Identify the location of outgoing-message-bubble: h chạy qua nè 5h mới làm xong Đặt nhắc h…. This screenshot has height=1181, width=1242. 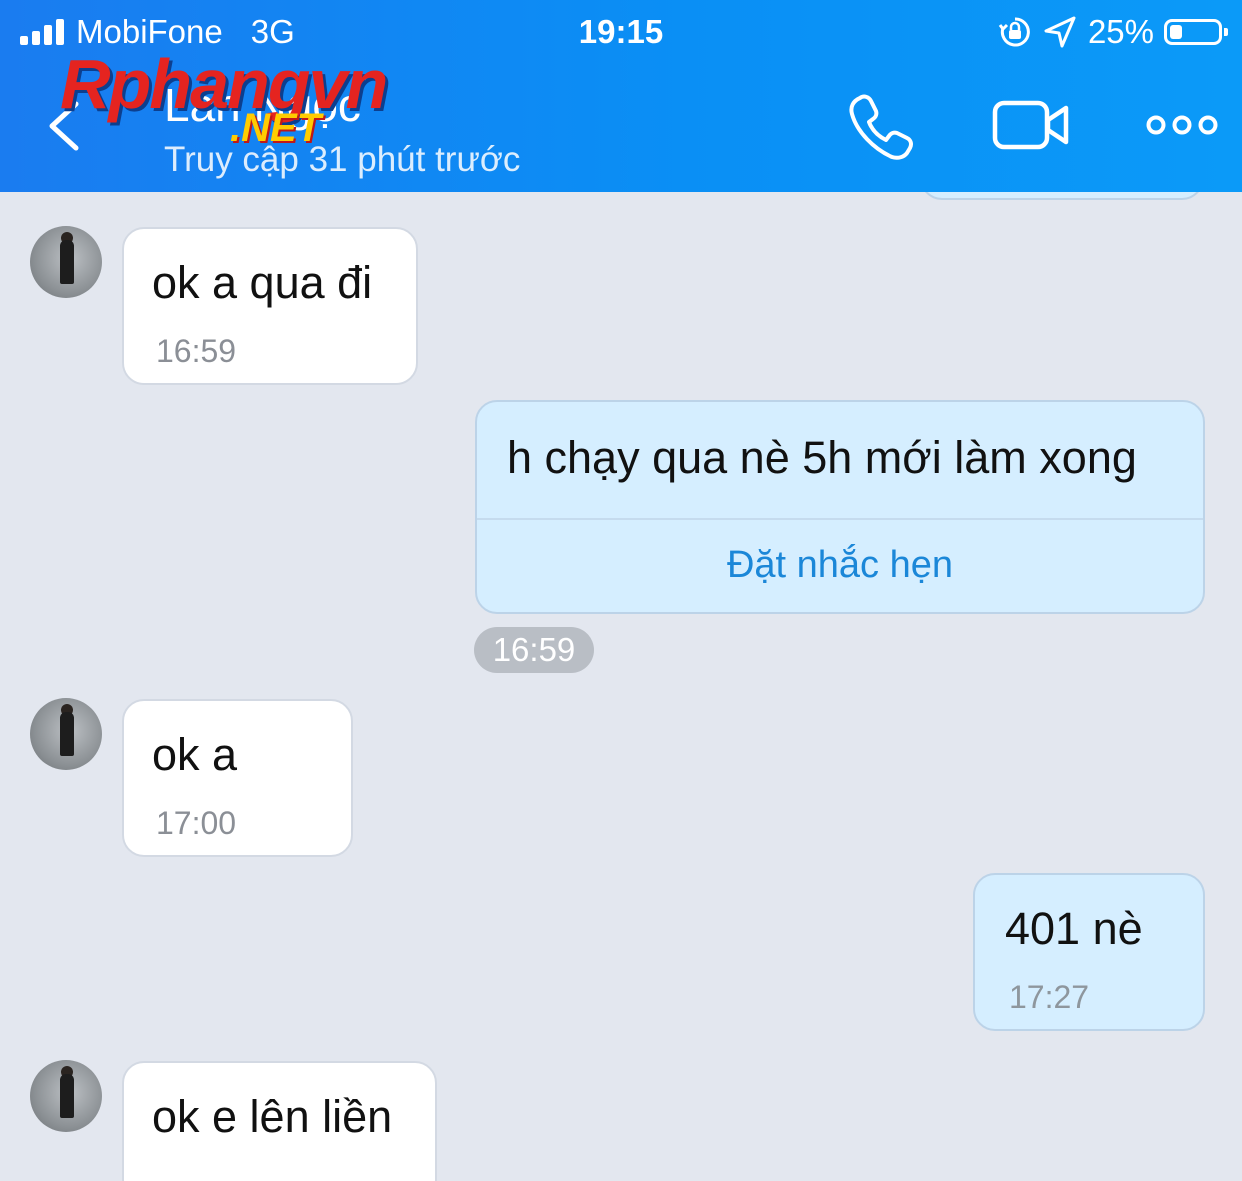
(840, 507).